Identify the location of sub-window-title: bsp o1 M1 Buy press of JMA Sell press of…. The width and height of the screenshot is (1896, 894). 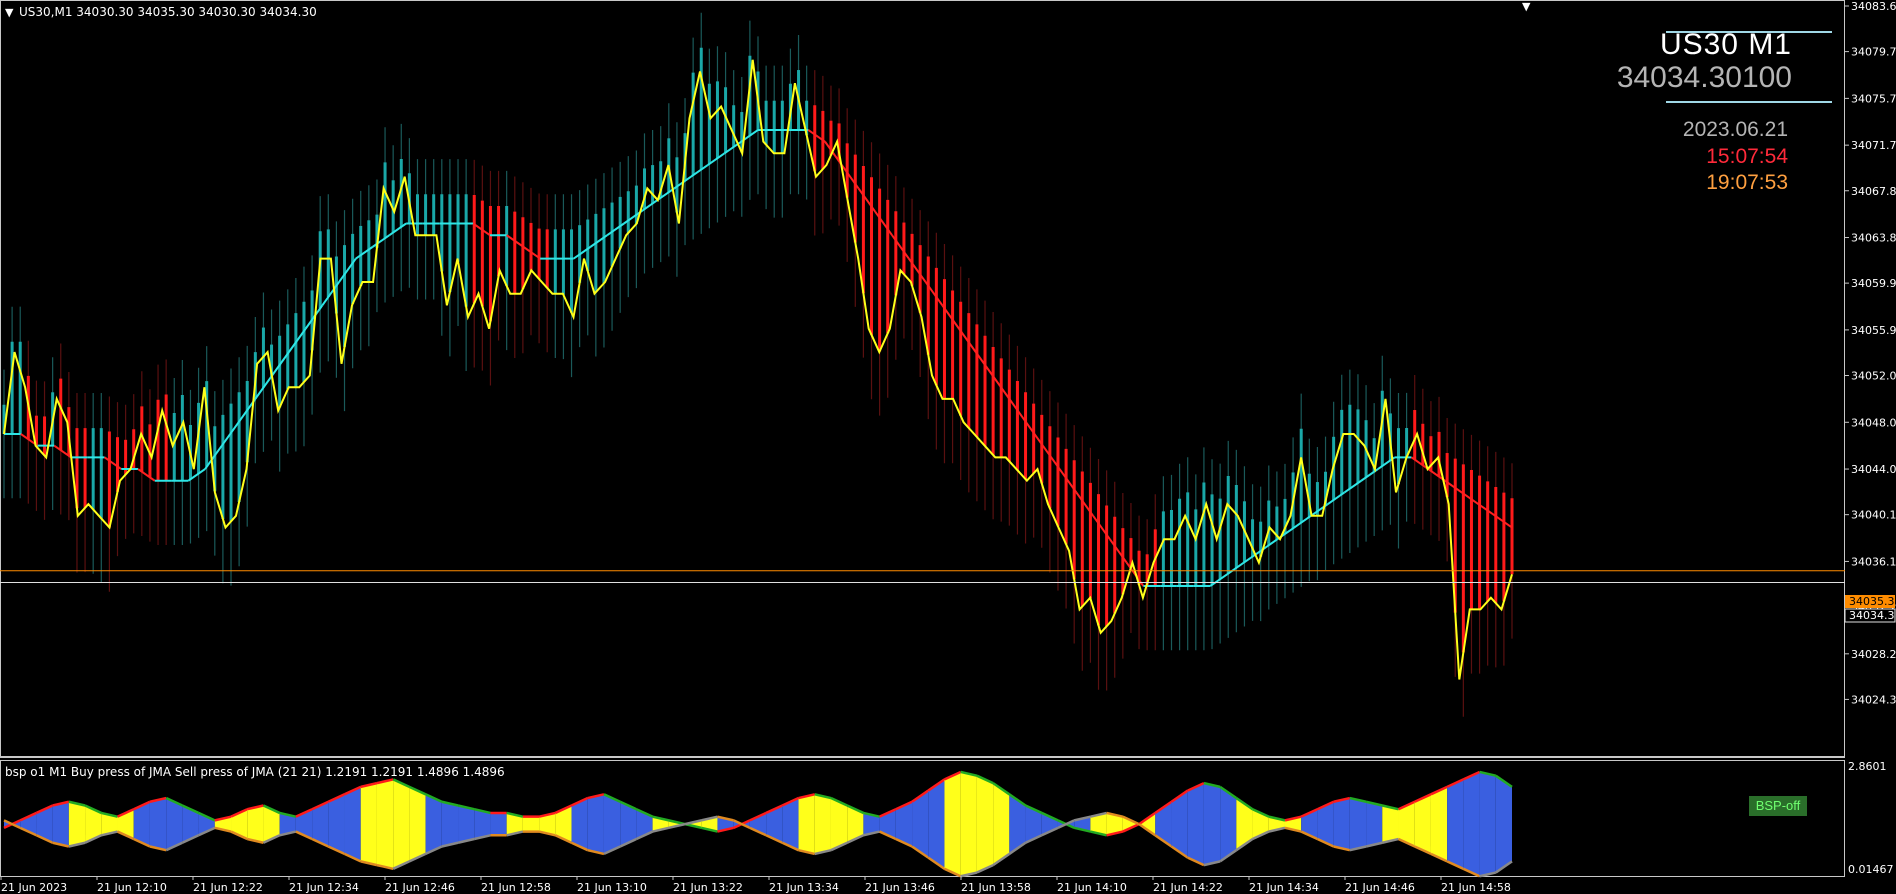
(255, 772).